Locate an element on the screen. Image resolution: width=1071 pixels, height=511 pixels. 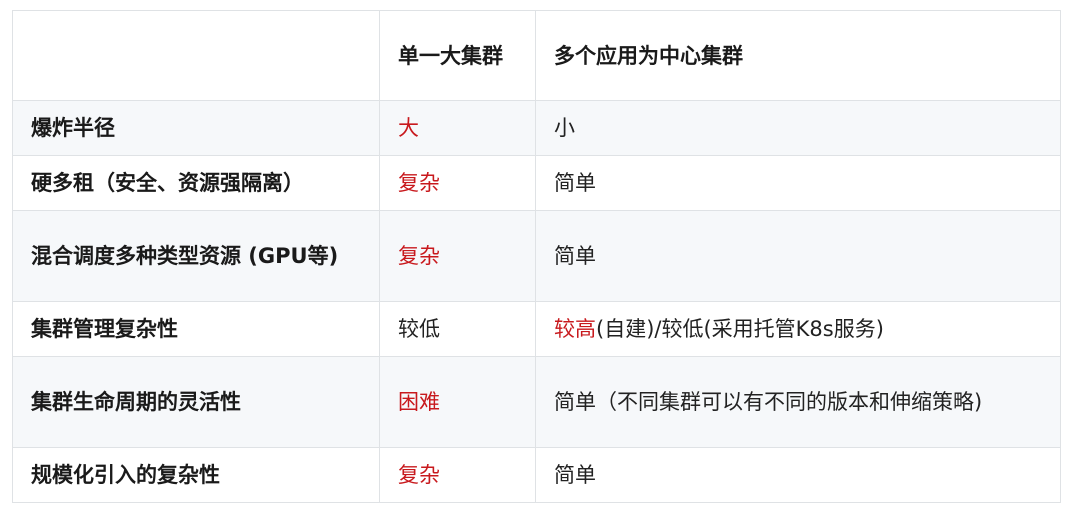
multi-cluster-text: 小 is located at coordinates (564, 128).